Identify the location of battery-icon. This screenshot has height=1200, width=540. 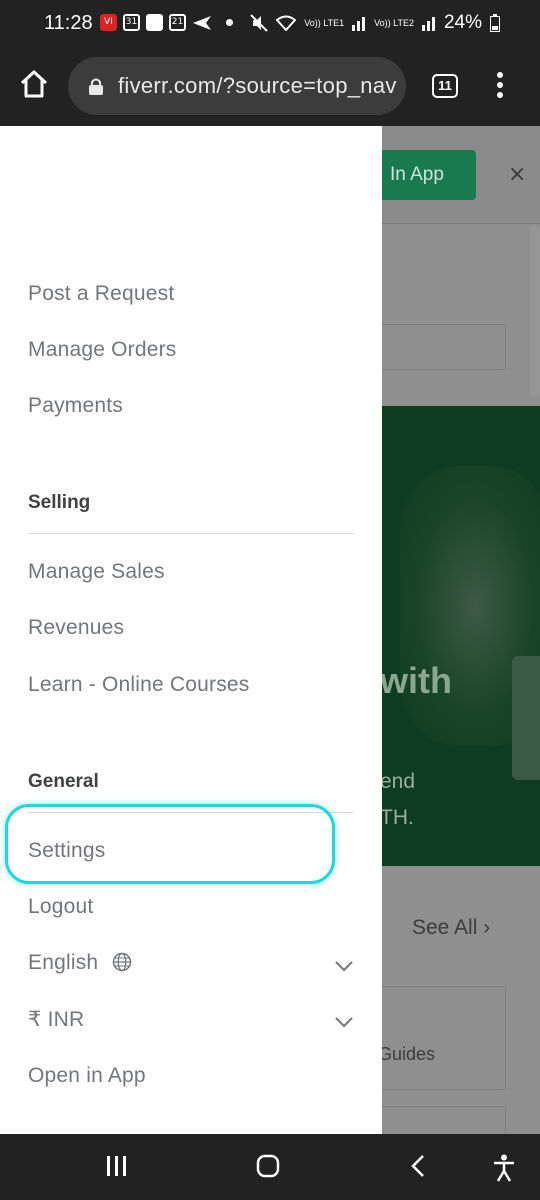
(495, 23).